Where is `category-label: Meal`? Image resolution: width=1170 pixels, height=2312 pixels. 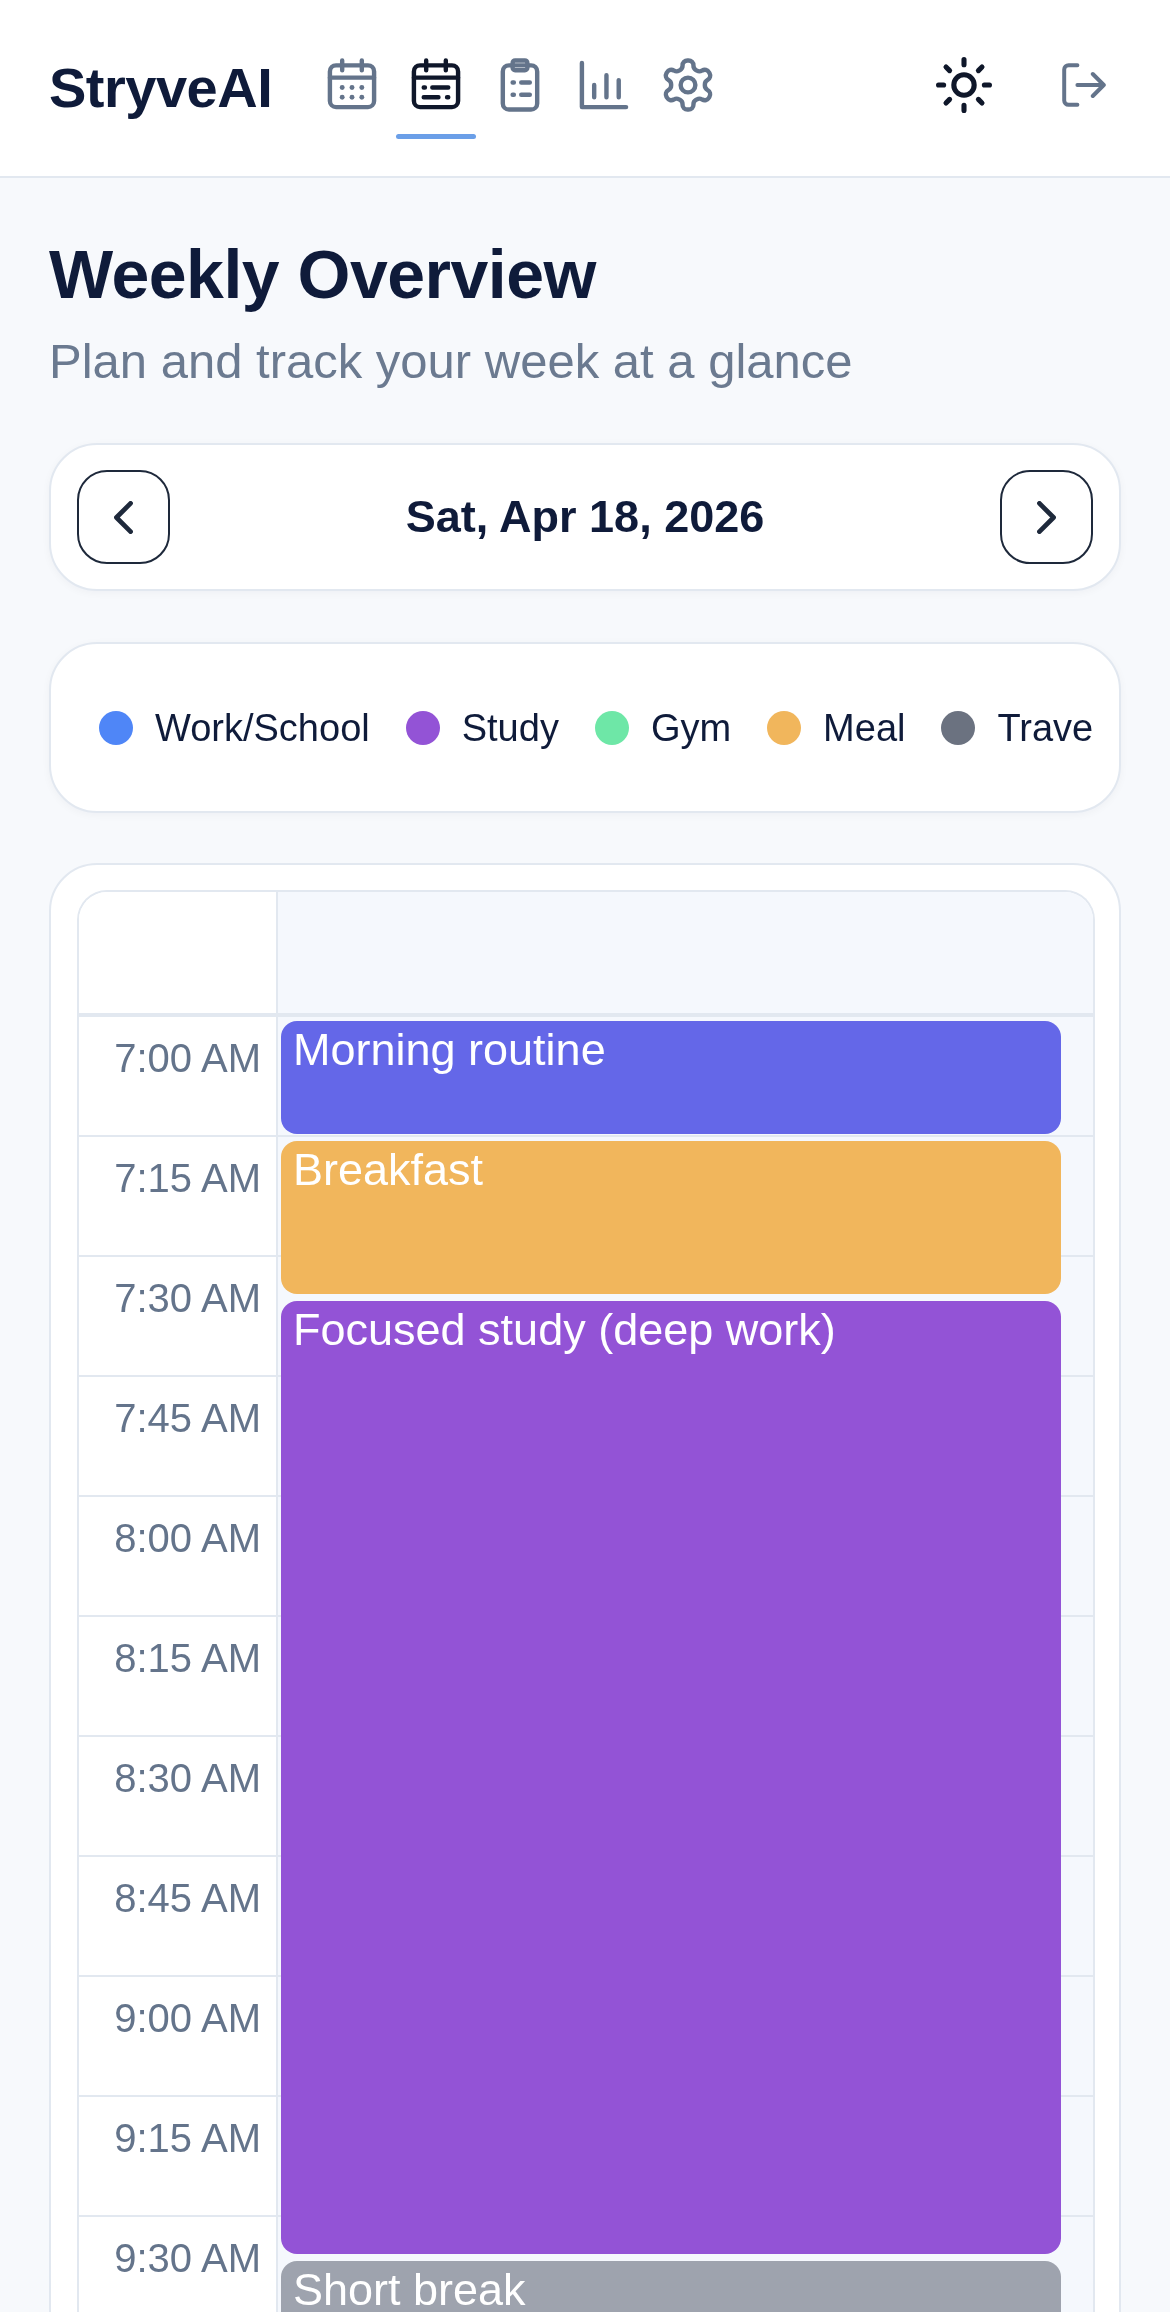
category-label: Meal is located at coordinates (864, 728).